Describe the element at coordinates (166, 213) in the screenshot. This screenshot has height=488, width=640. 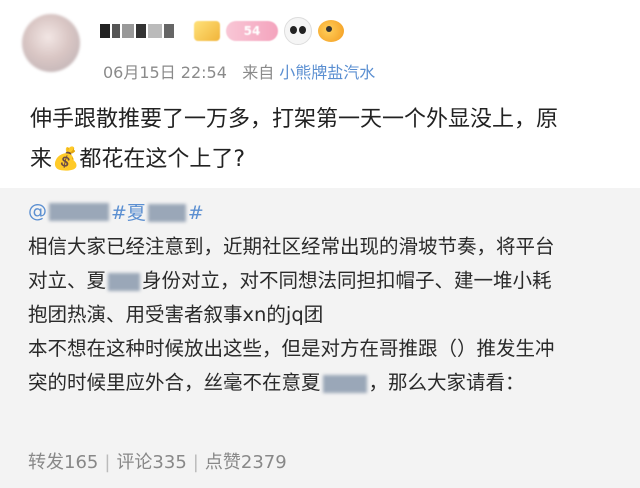
I see `redacted-topic` at that location.